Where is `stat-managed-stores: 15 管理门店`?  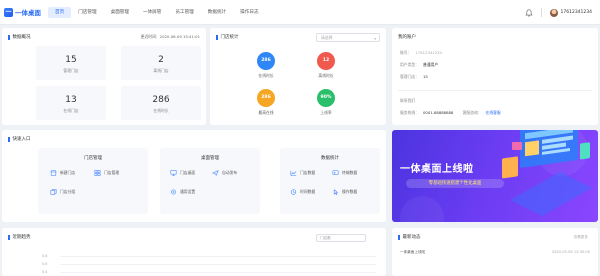 stat-managed-stores: 15 管理门店 is located at coordinates (71, 63).